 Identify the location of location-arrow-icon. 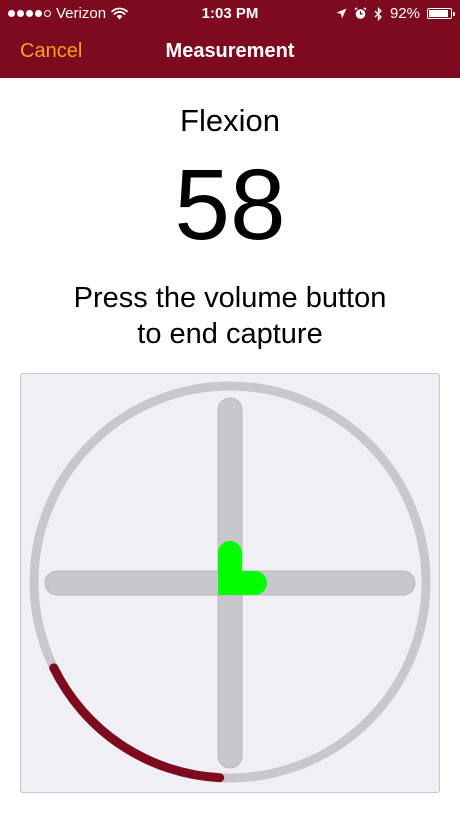
(341, 13).